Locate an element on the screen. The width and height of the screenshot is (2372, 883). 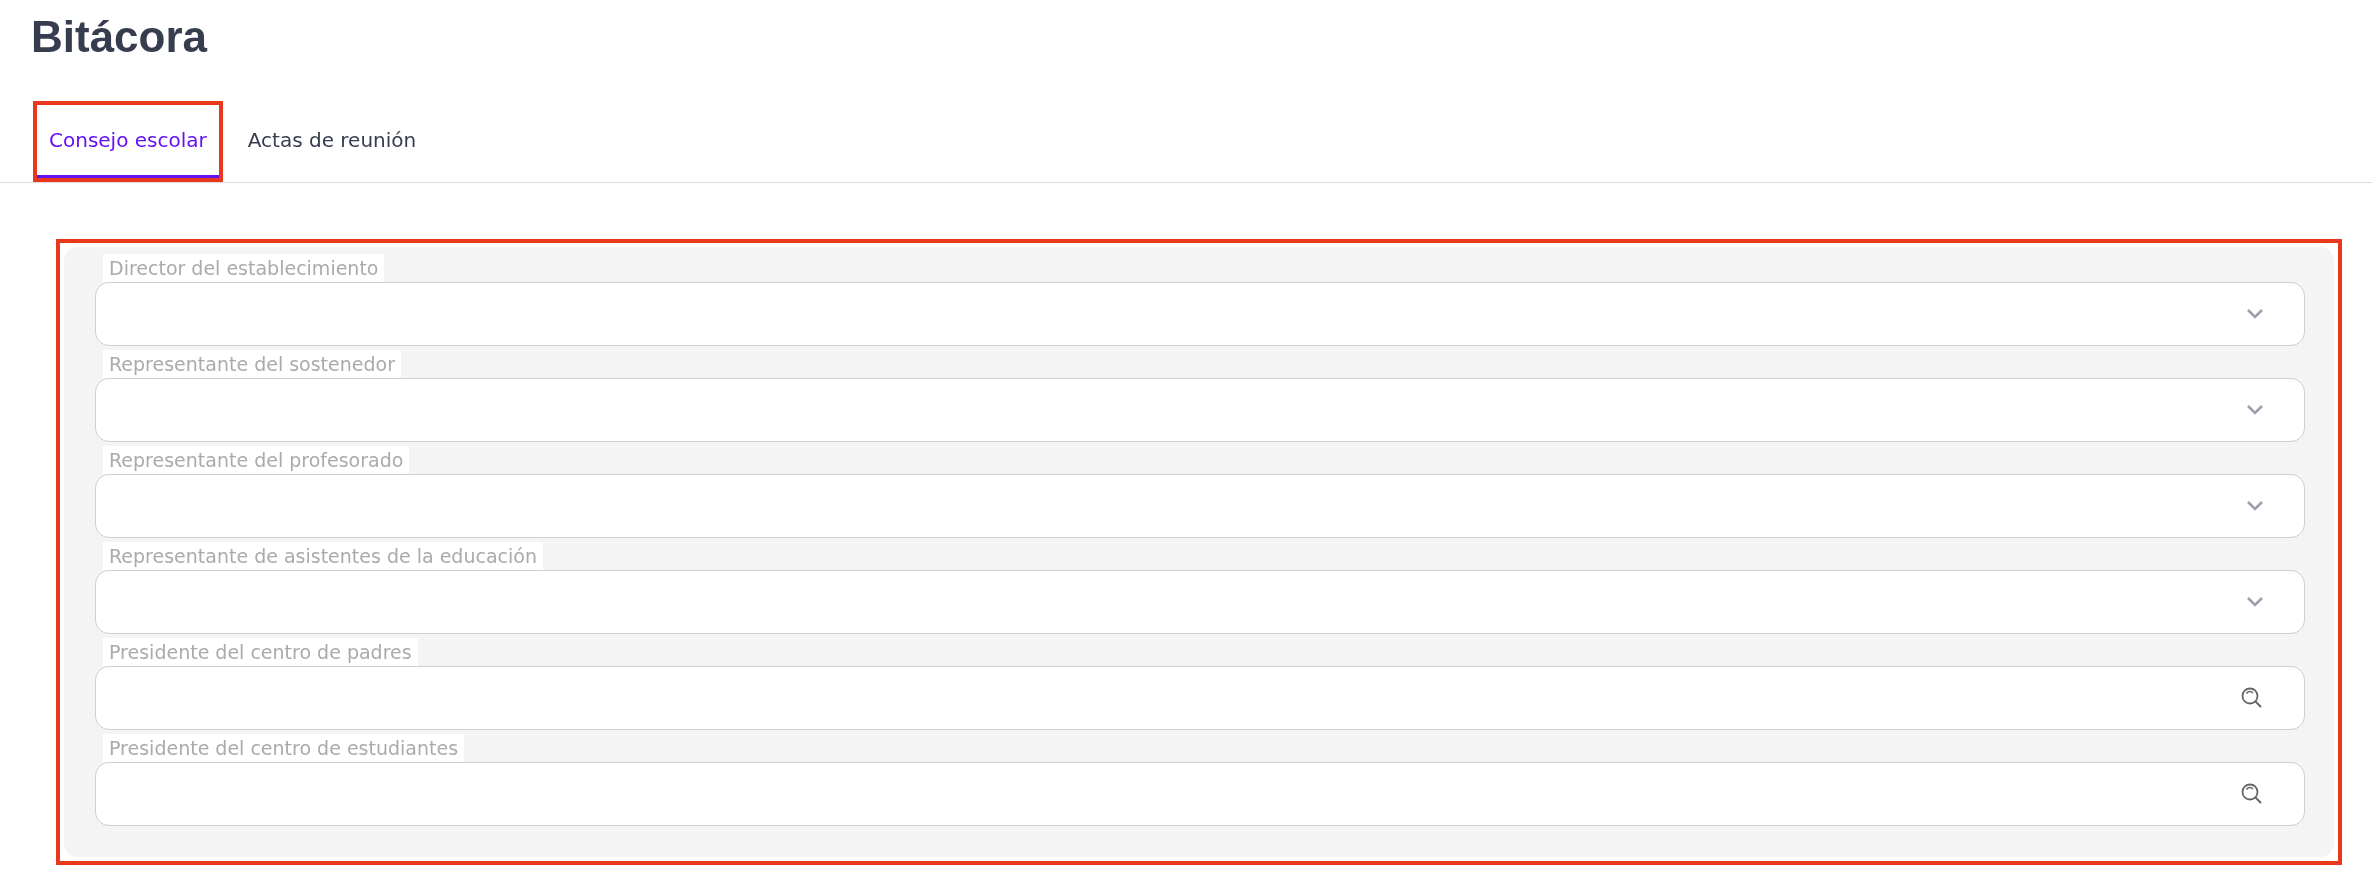
page-title: Bitácora is located at coordinates (119, 37).